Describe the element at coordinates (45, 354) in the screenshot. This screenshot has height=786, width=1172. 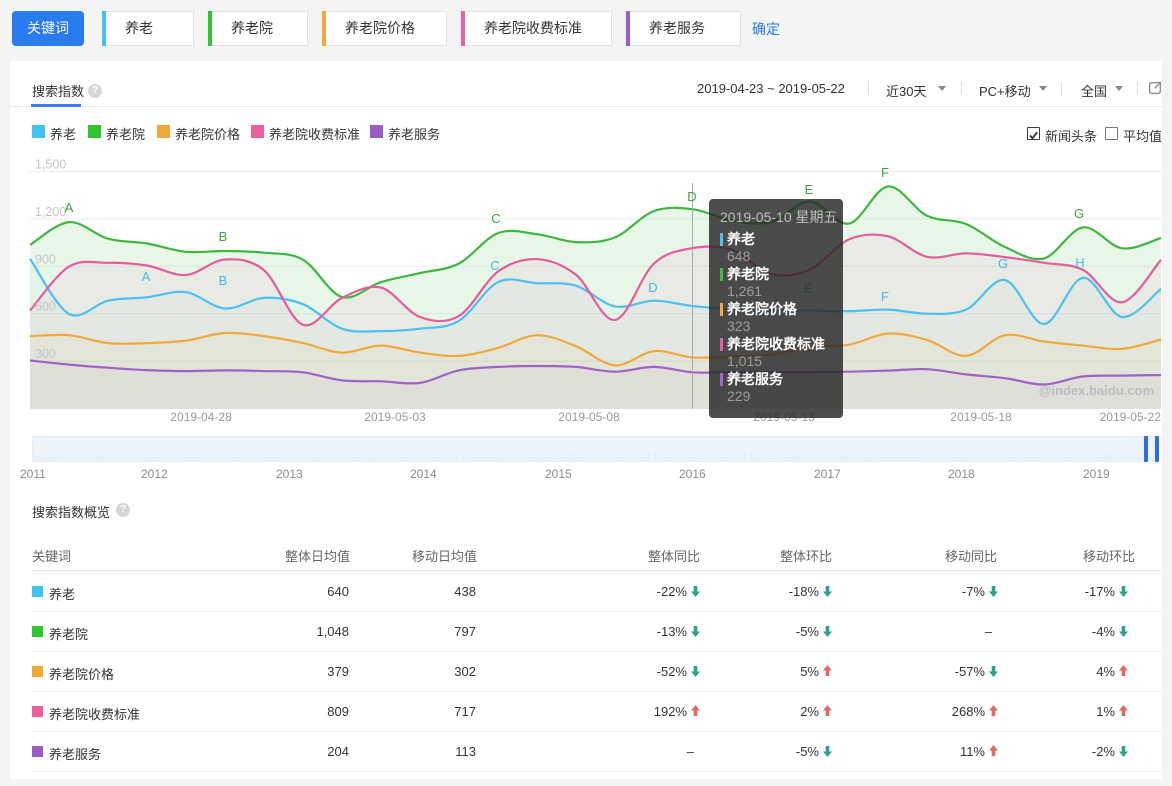
I see `svg-text: 300` at that location.